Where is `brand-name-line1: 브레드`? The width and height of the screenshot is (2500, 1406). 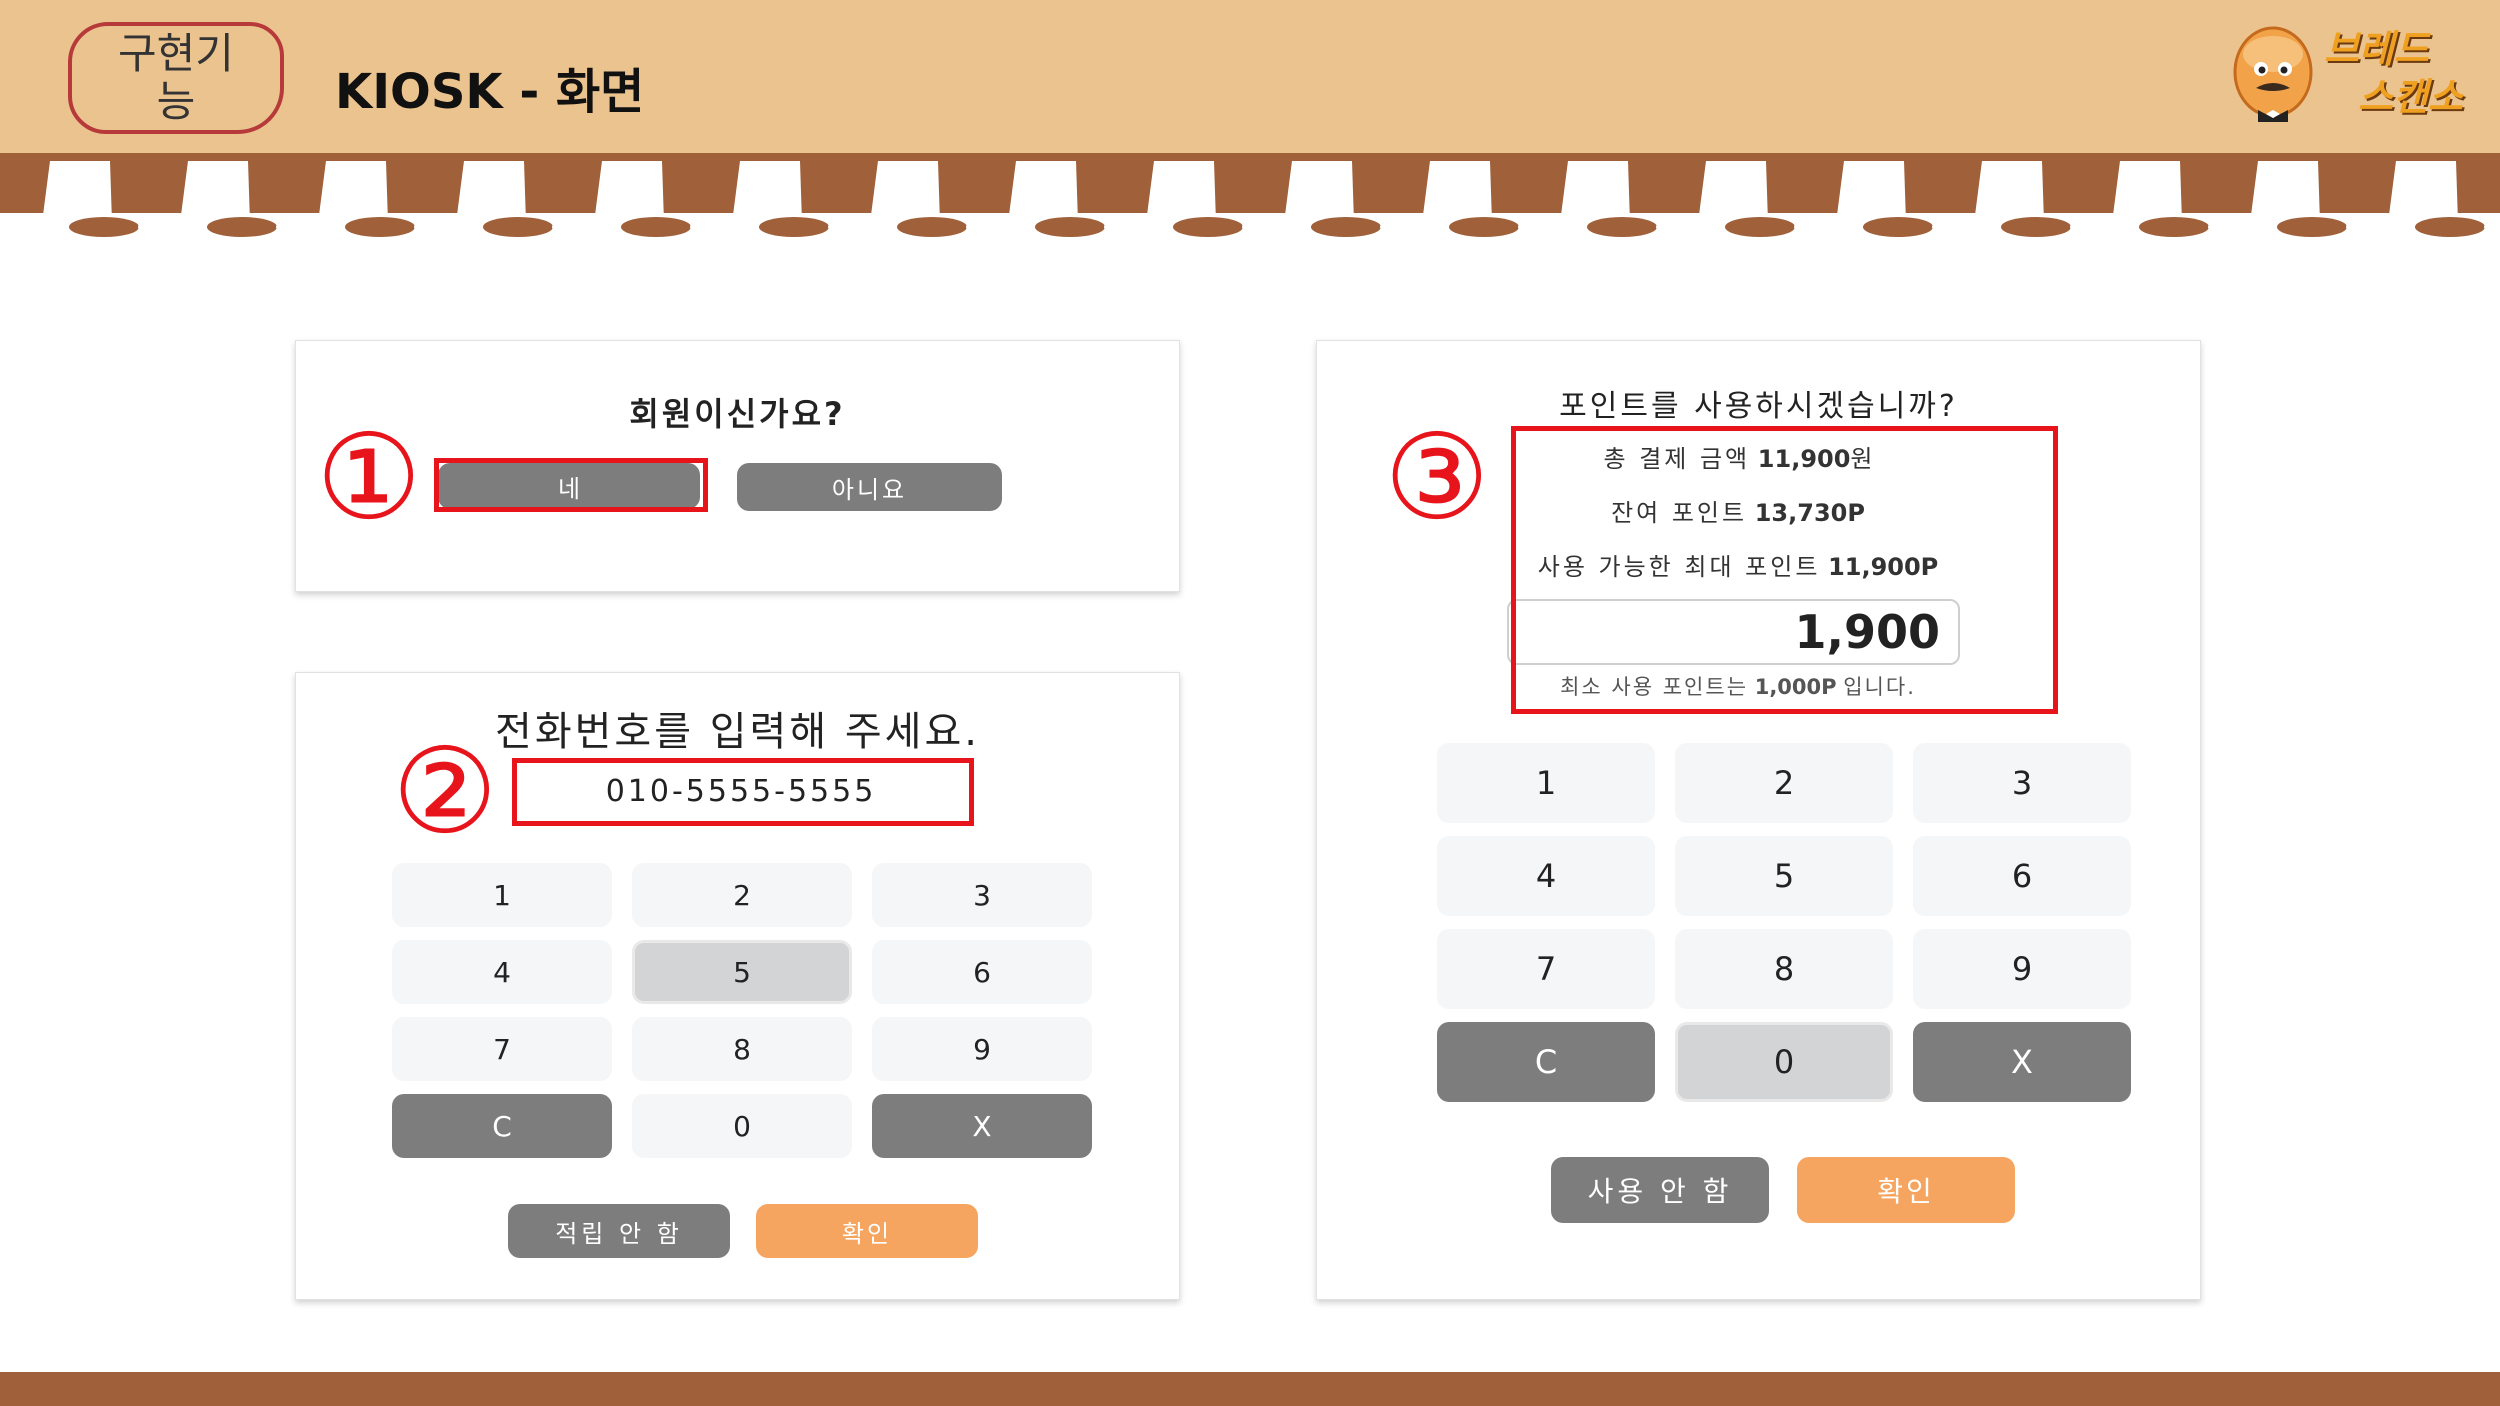
brand-name-line1: 브레드 is located at coordinates (2376, 49).